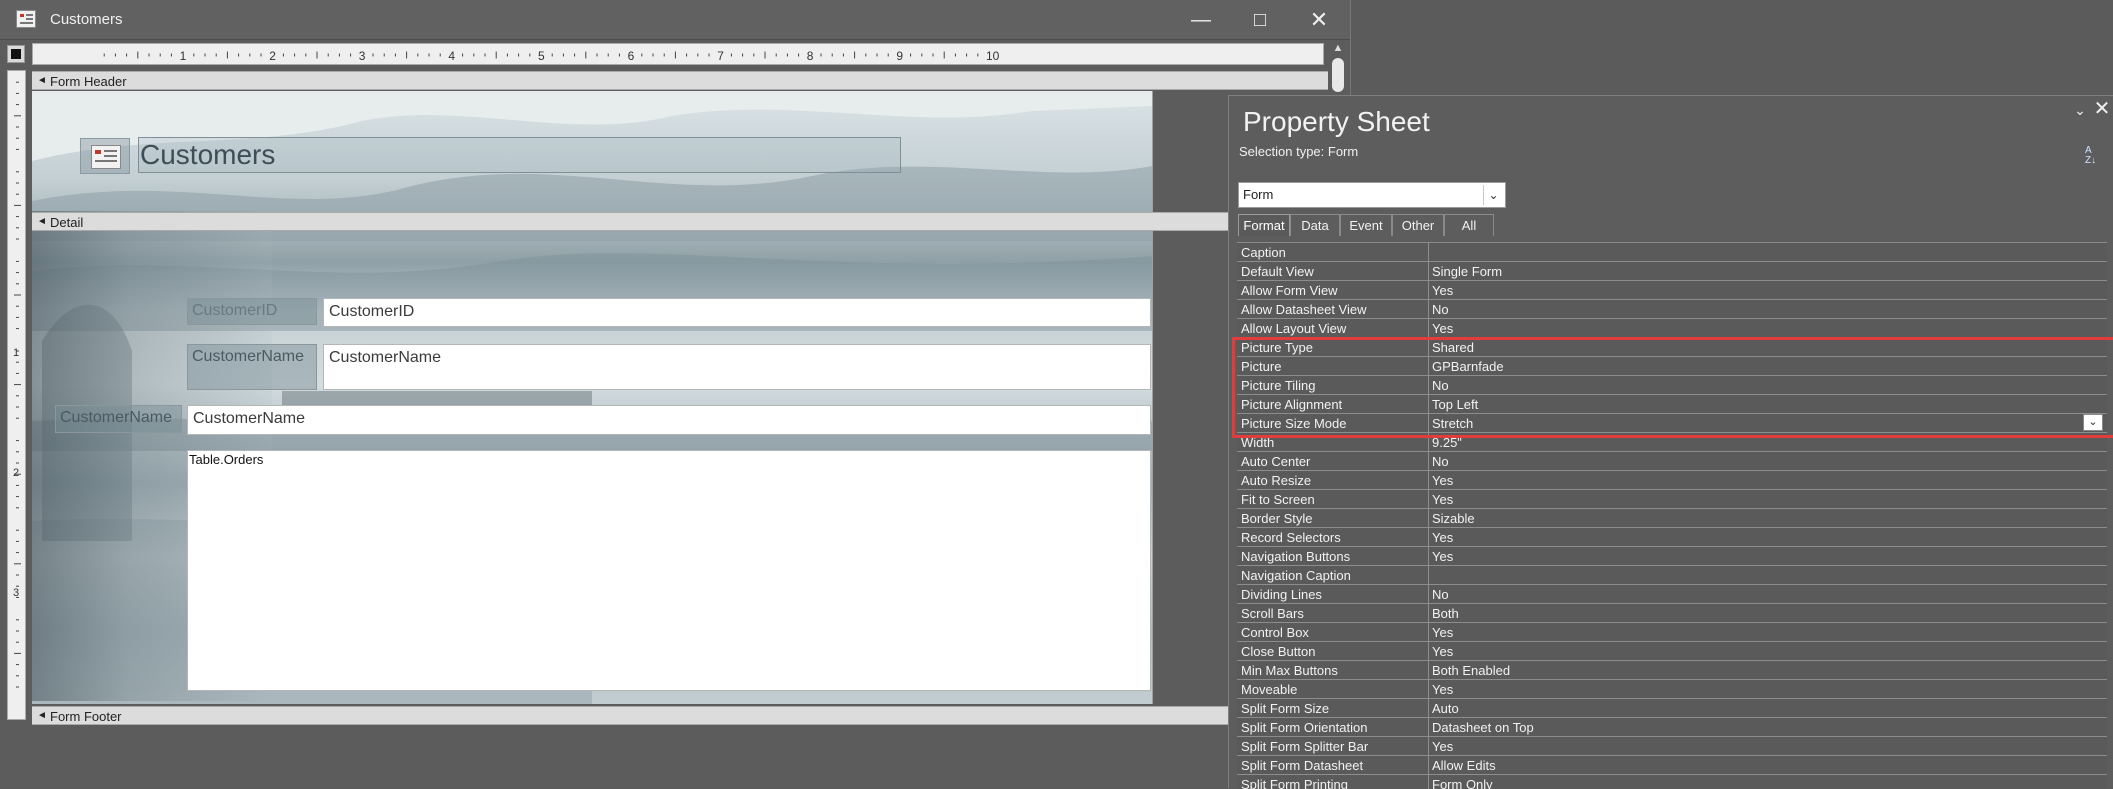 The image size is (2113, 789). I want to click on property-value: Single Form, so click(1467, 271).